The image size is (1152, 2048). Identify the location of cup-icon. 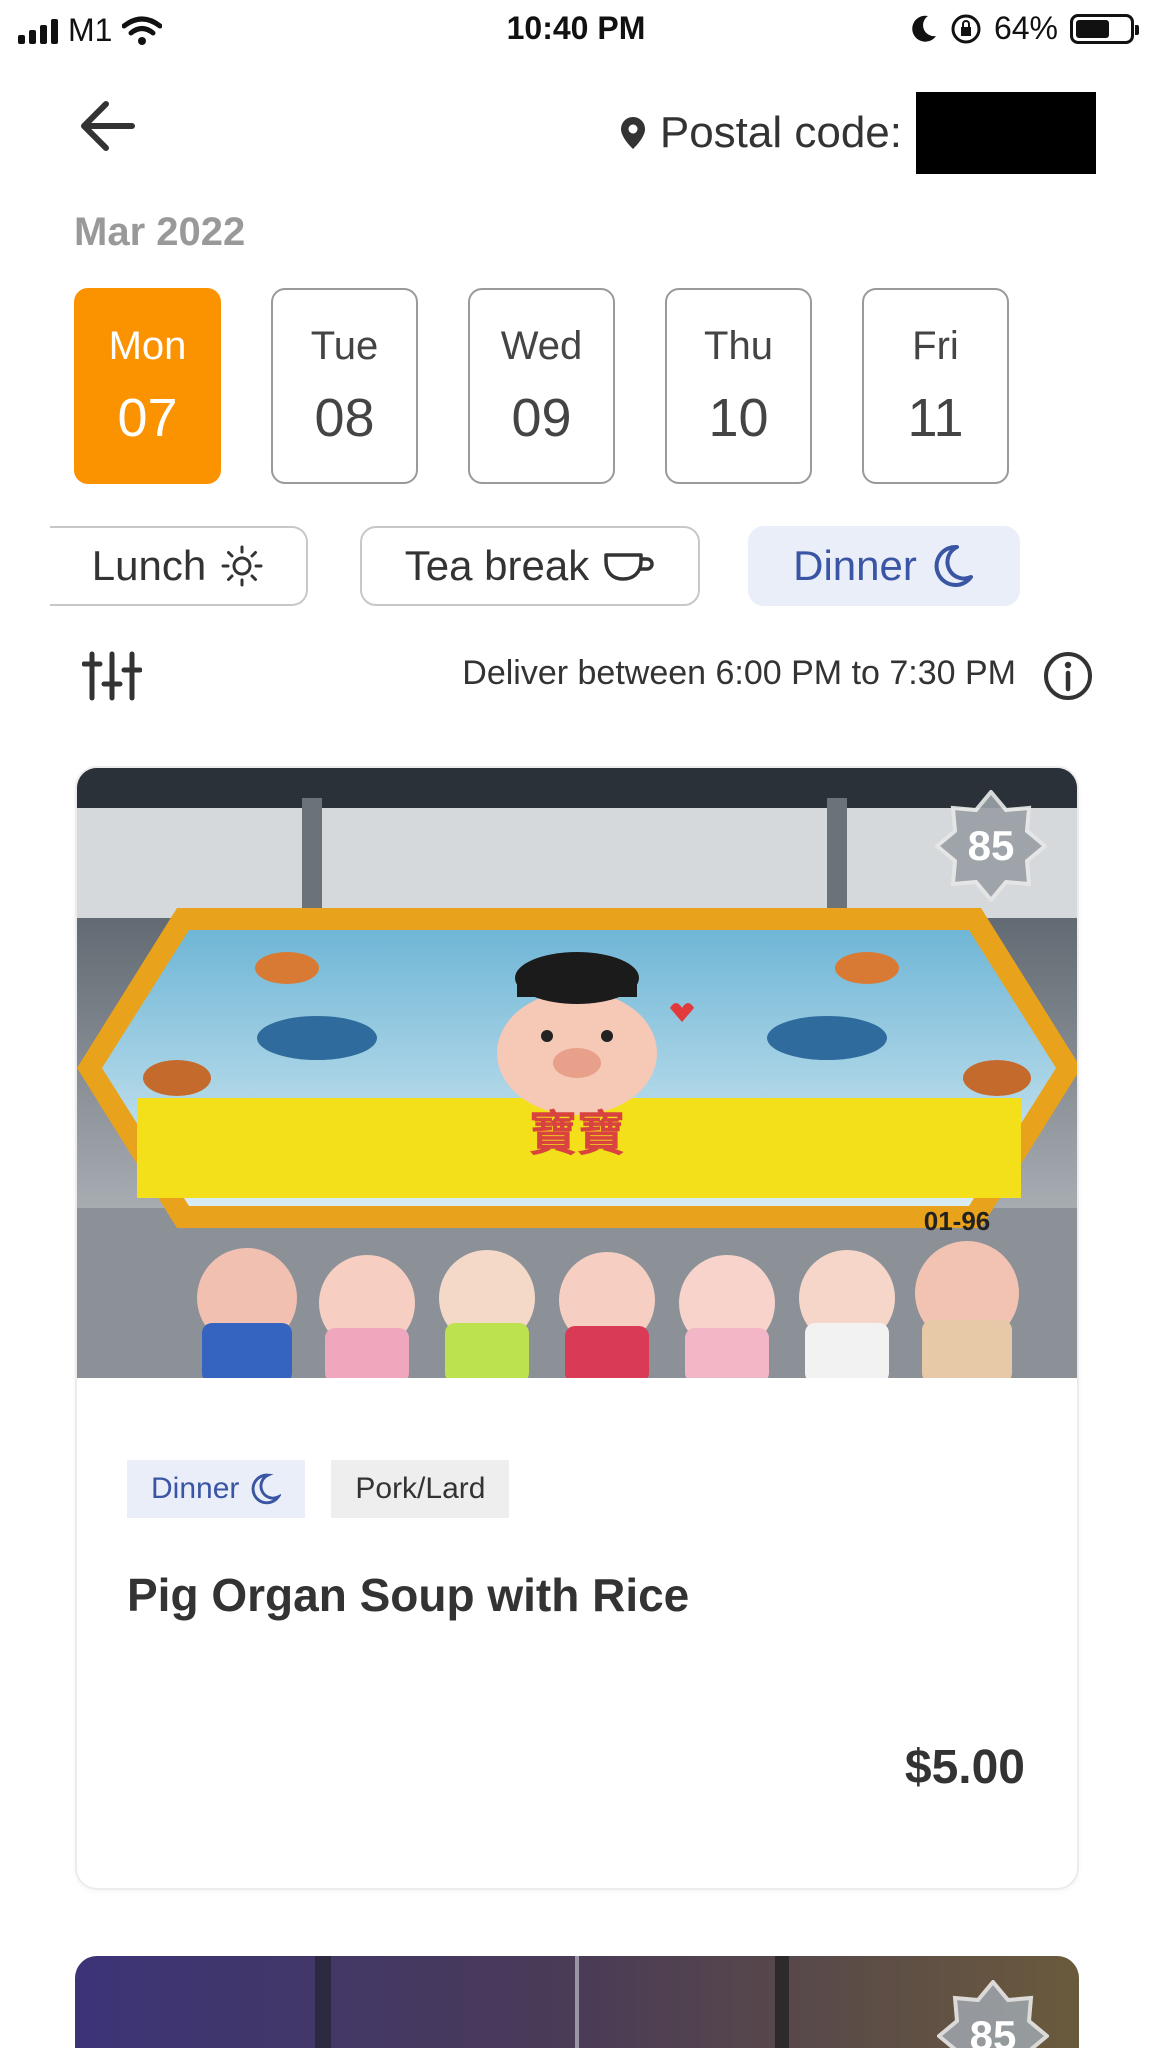
(629, 567).